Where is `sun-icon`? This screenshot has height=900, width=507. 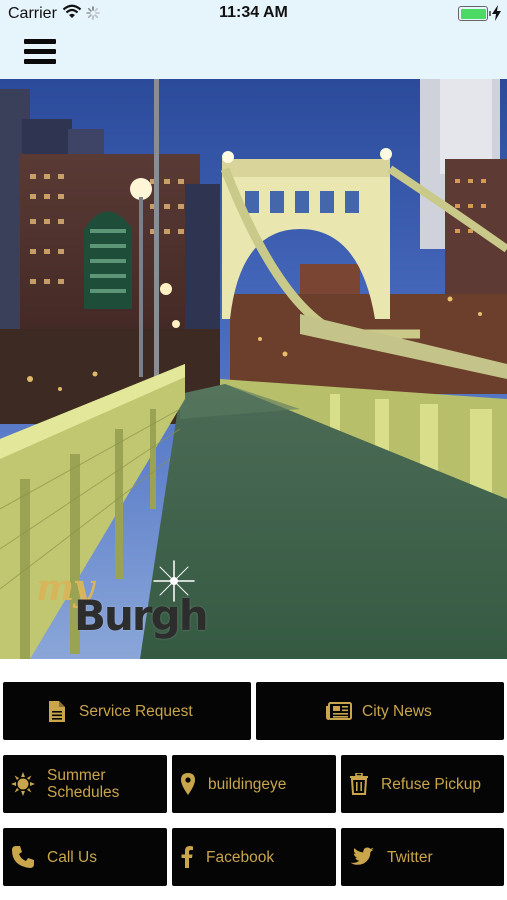
sun-icon is located at coordinates (23, 784).